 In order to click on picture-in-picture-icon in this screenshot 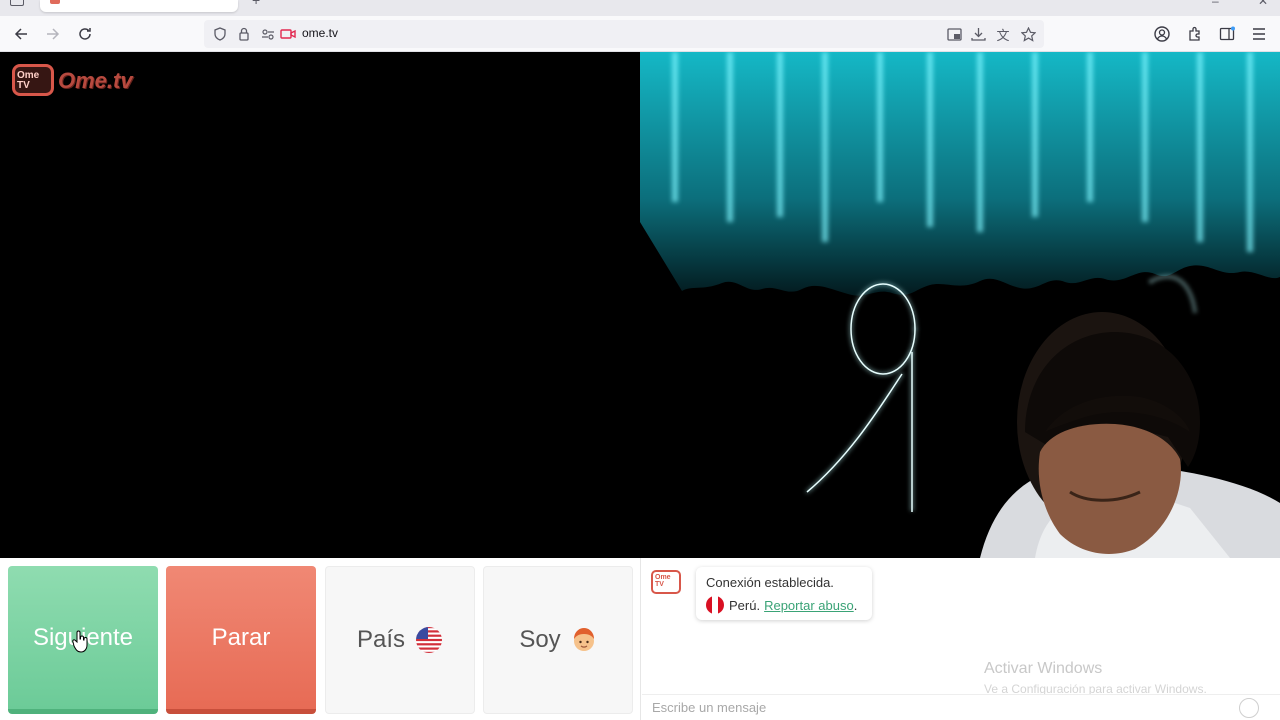, I will do `click(954, 34)`.